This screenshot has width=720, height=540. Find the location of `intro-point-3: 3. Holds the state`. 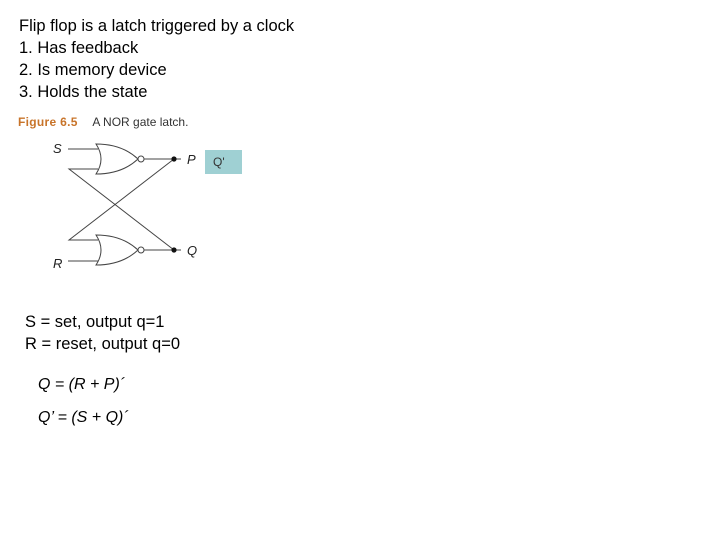

intro-point-3: 3. Holds the state is located at coordinates (83, 92).